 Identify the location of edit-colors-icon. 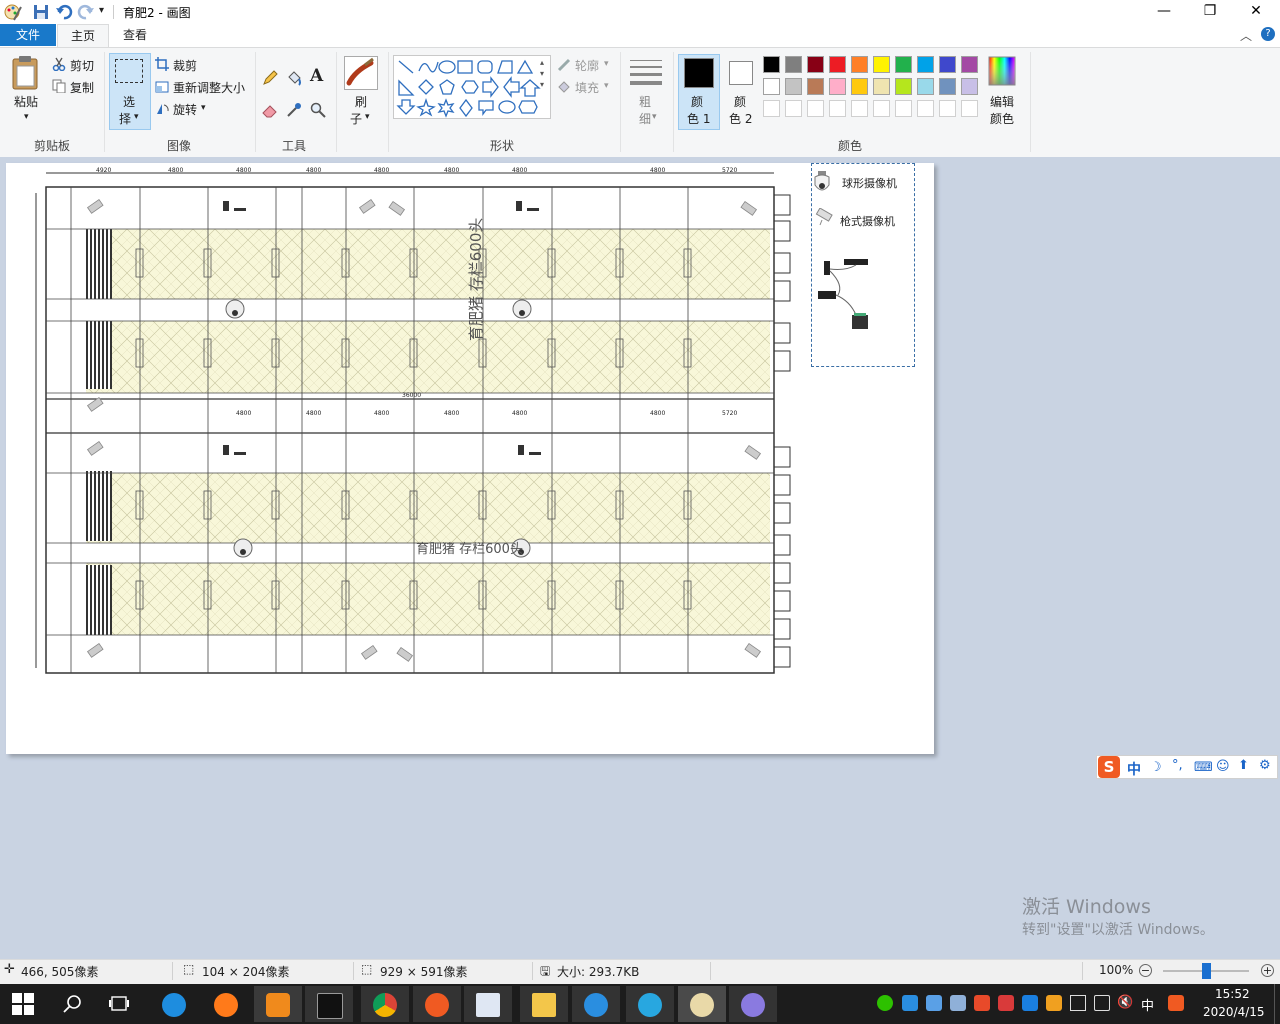
(1002, 71).